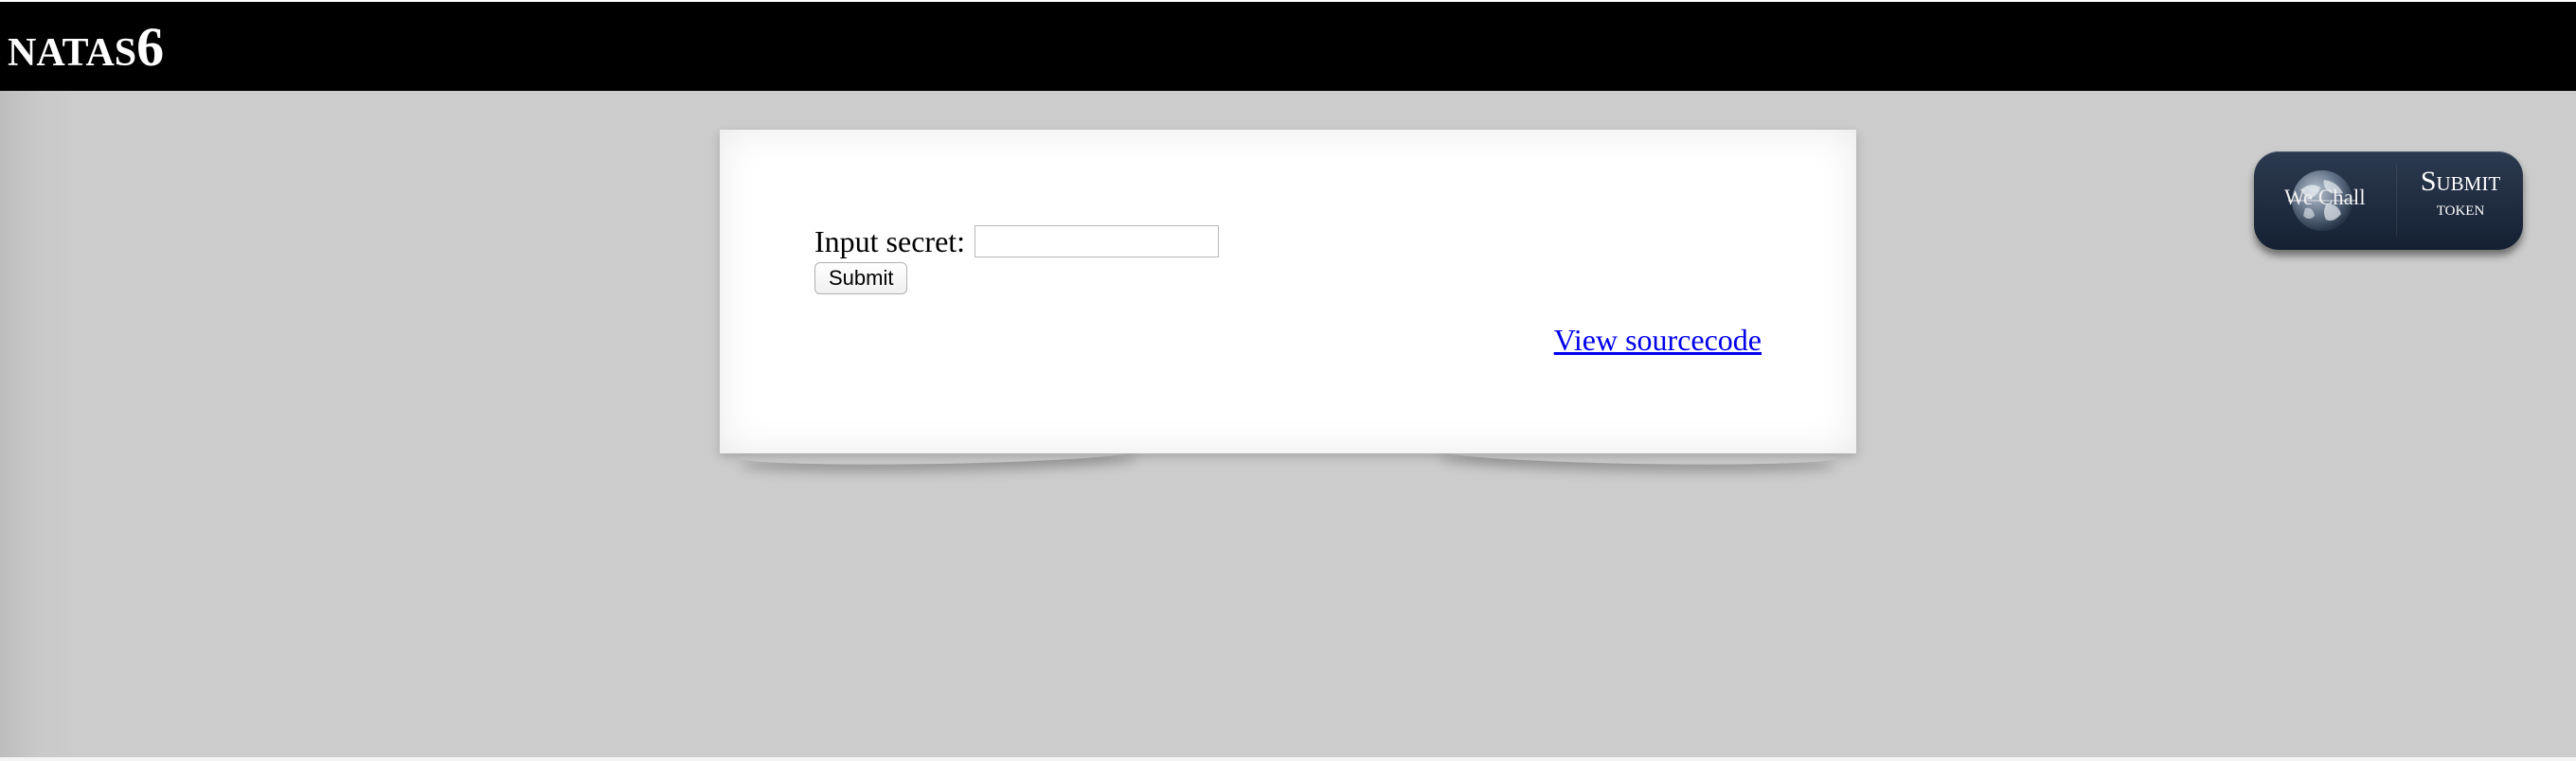 Image resolution: width=2576 pixels, height=761 pixels. I want to click on wechall-brand: We Chall, so click(2325, 198).